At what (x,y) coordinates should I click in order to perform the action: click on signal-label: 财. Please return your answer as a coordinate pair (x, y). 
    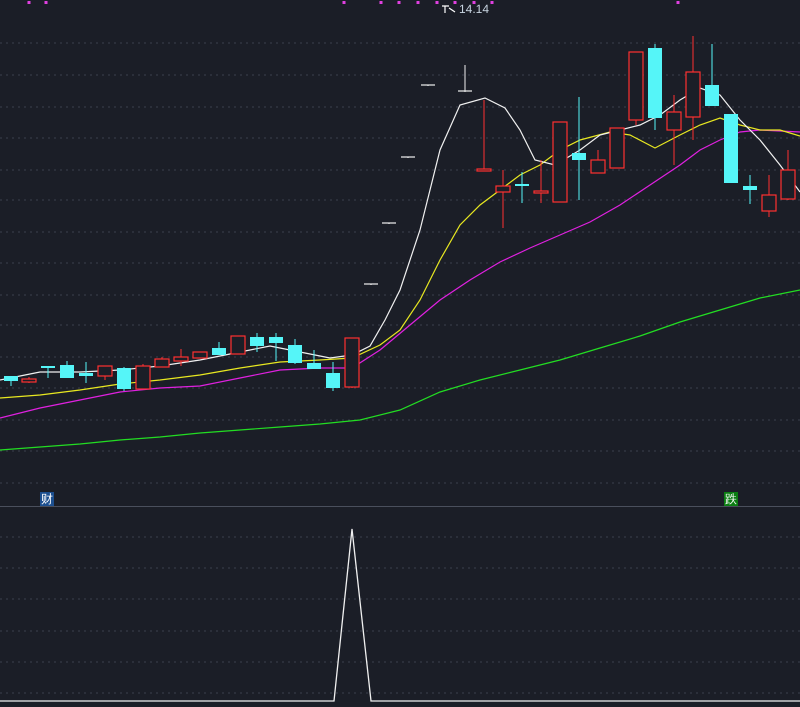
    Looking at the image, I should click on (47, 499).